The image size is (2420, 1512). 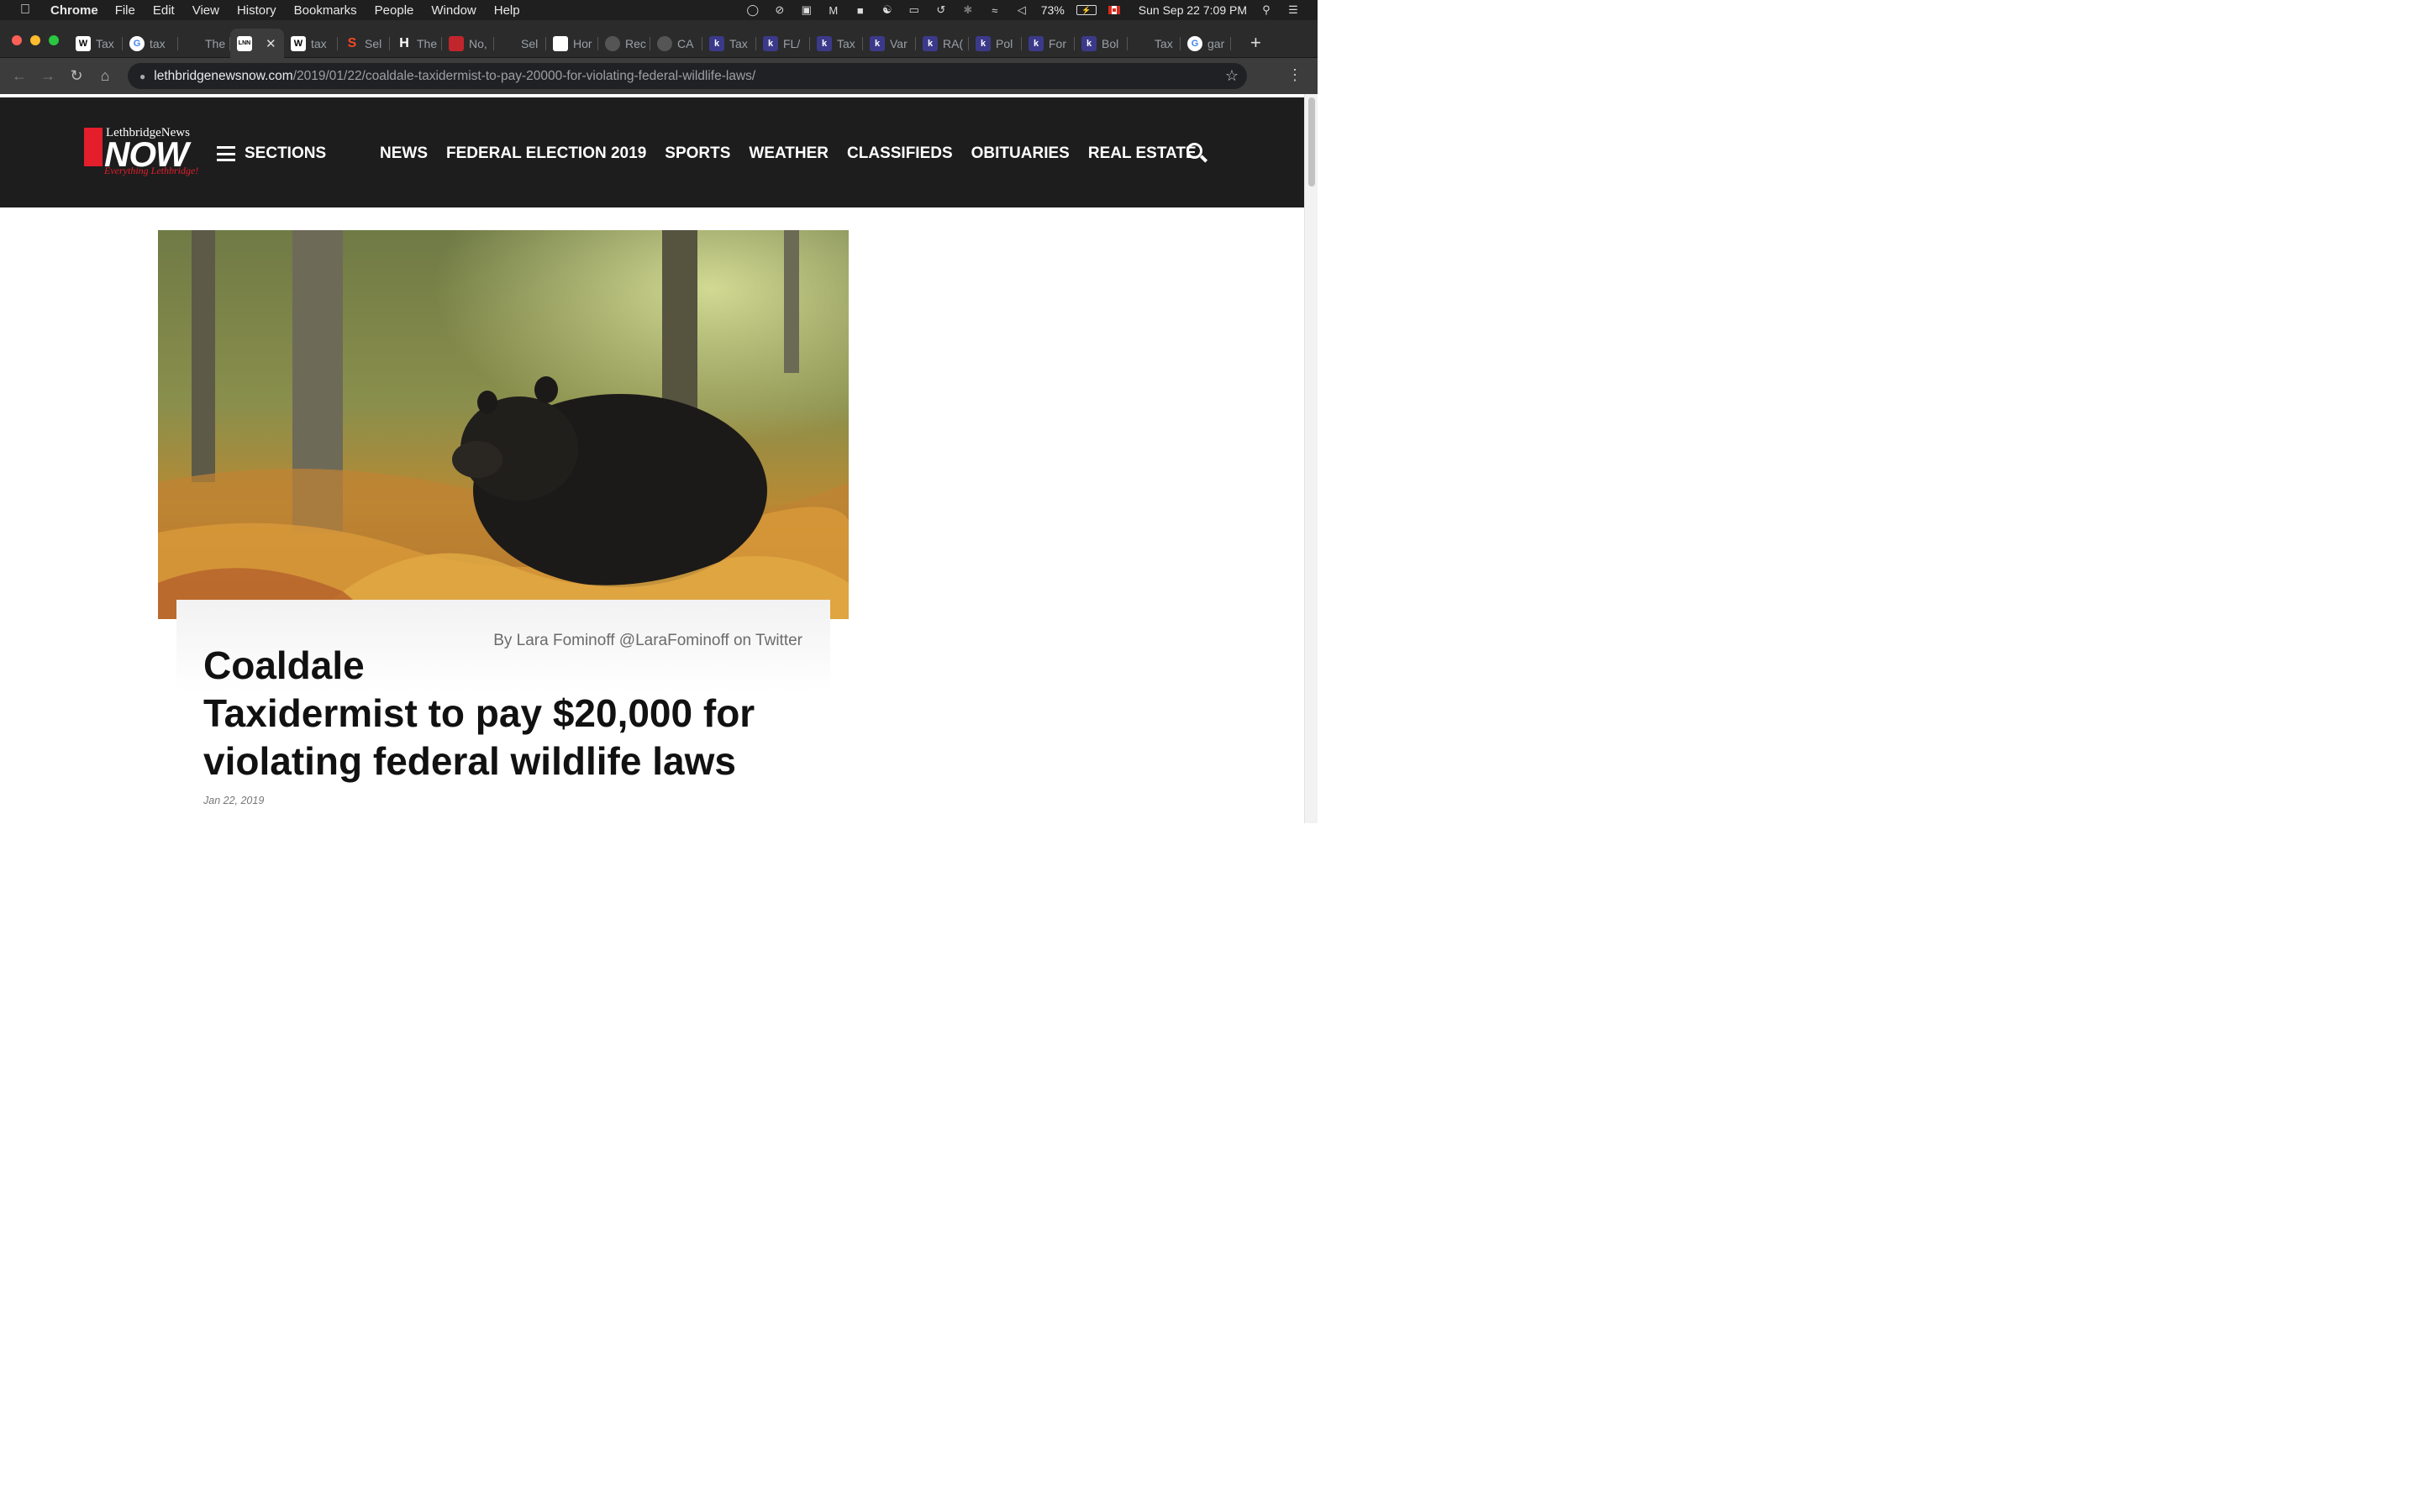 What do you see at coordinates (1255, 43) in the screenshot?
I see `new-tab-button: +` at bounding box center [1255, 43].